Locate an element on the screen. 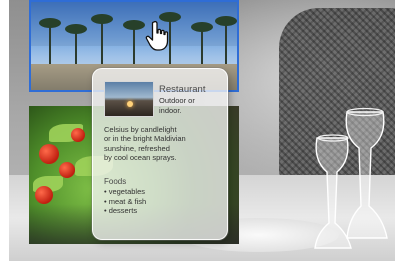  description-line: or in the bright Maldivian is located at coordinates (145, 139).